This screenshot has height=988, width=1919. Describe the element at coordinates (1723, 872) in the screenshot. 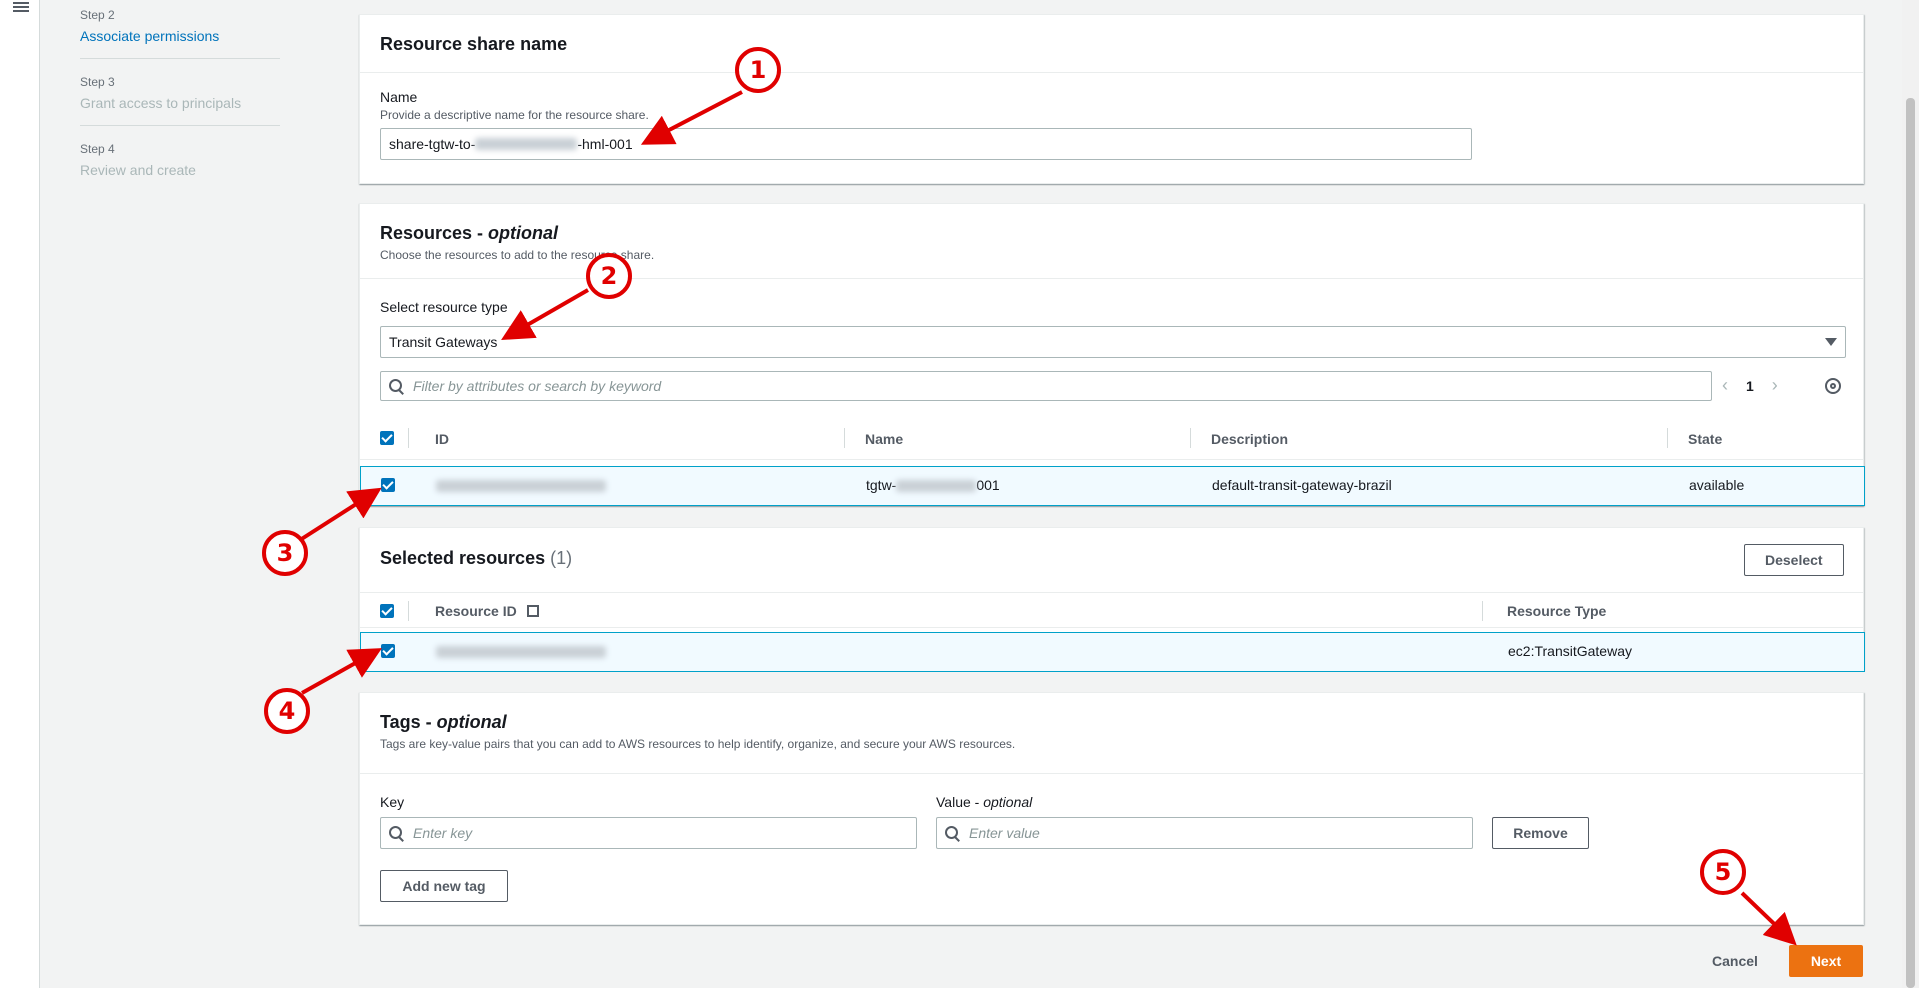

I see `annotation-marker-5: 5` at that location.